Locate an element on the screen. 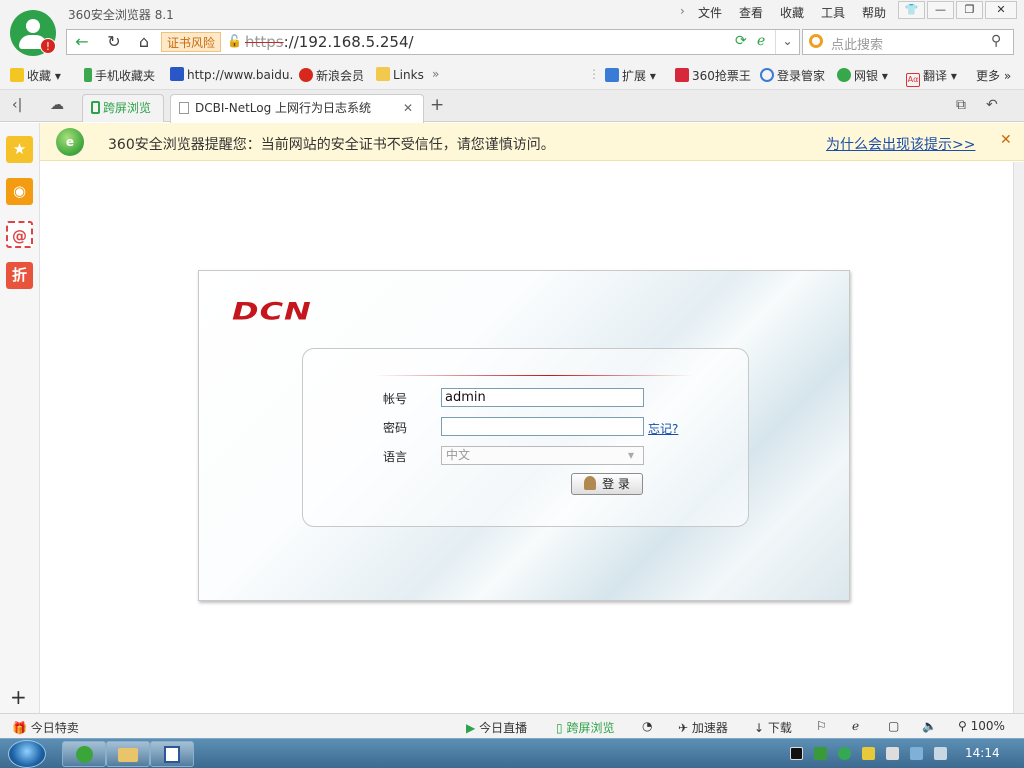 The width and height of the screenshot is (1024, 768). address-dropdown-icon: ⌄ is located at coordinates (787, 42).